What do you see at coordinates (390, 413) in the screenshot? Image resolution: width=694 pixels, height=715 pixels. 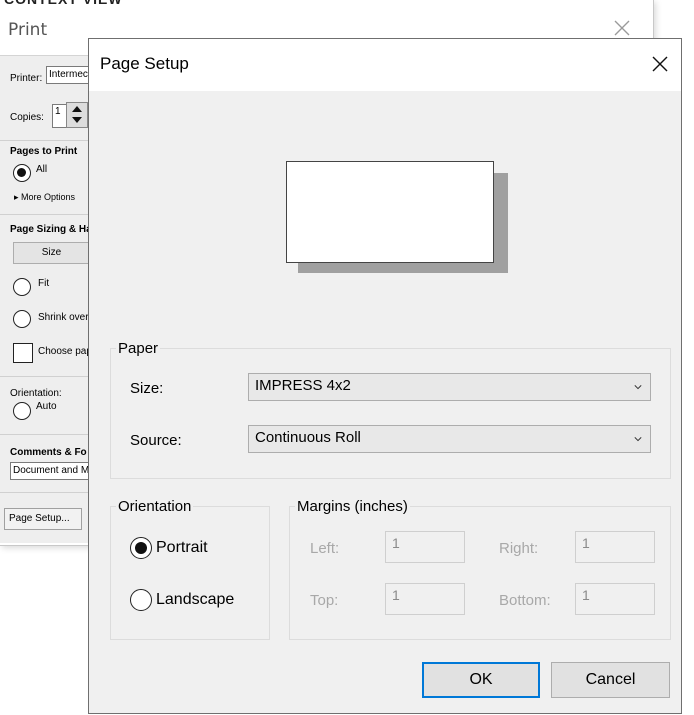 I see `paper-group` at bounding box center [390, 413].